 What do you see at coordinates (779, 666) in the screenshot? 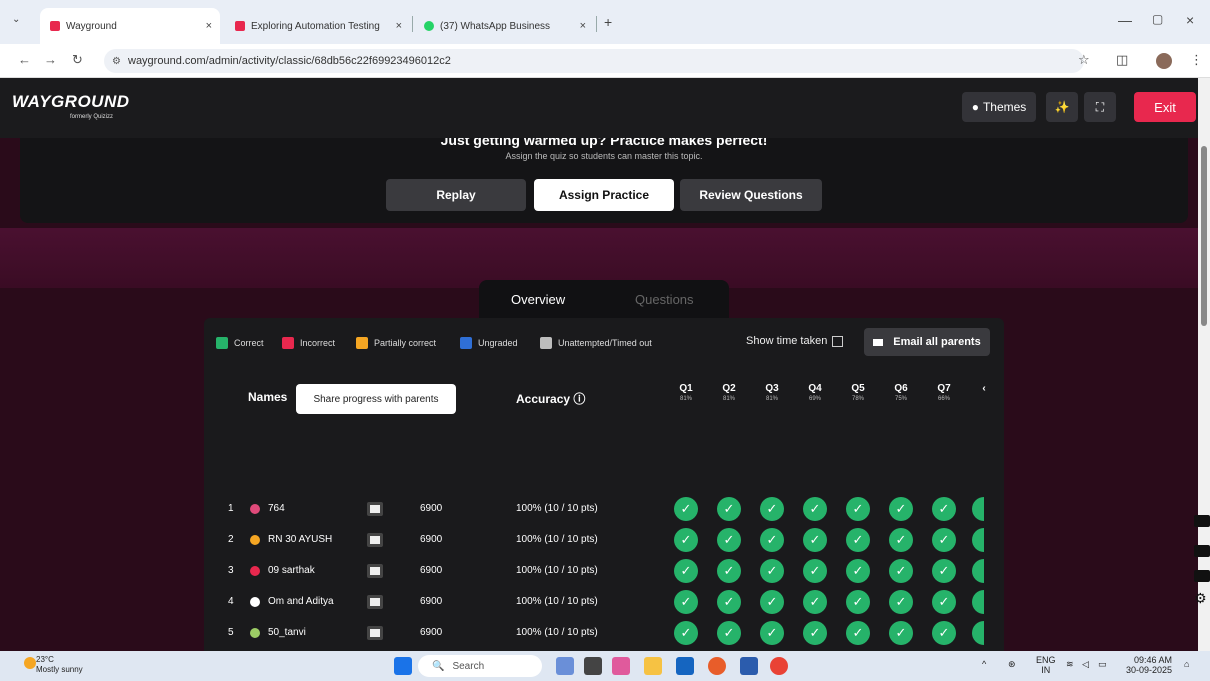
I see `chrome-icon` at bounding box center [779, 666].